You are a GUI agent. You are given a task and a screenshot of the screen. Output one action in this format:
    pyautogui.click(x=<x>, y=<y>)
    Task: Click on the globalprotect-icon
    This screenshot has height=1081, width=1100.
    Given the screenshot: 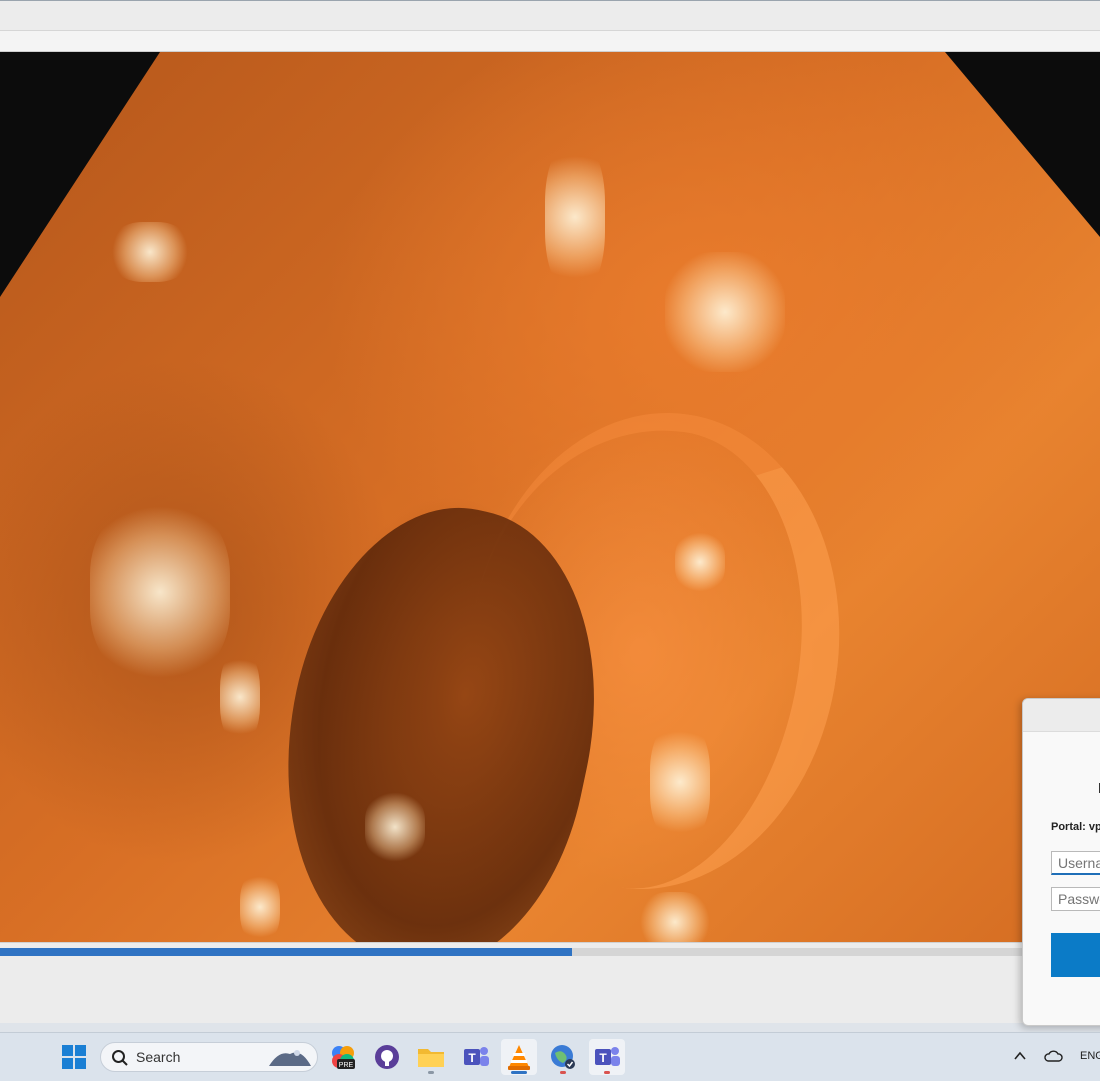 What is the action you would take?
    pyautogui.click(x=563, y=1057)
    